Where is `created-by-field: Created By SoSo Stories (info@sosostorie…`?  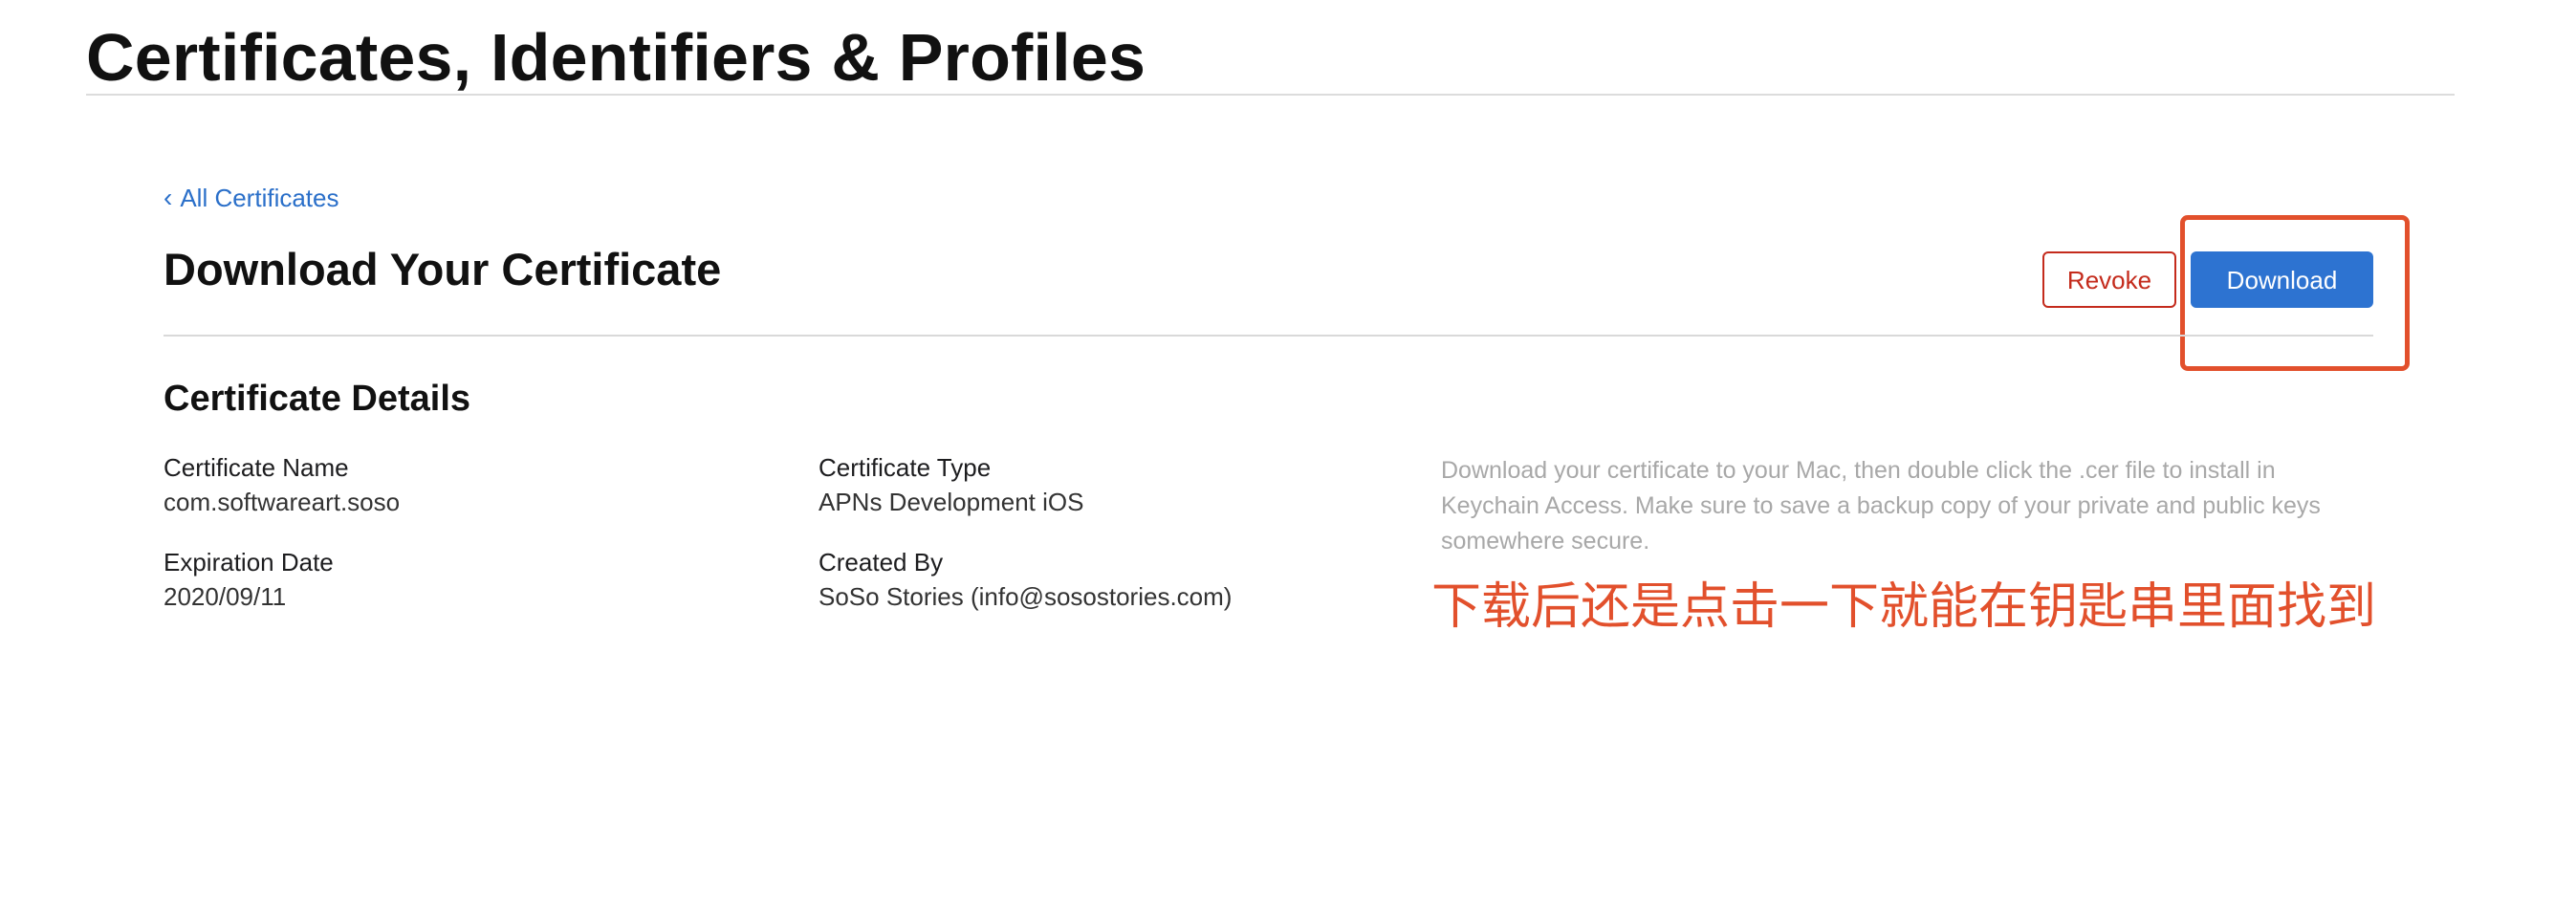 created-by-field: Created By SoSo Stories (info@sosostorie… is located at coordinates (1025, 579).